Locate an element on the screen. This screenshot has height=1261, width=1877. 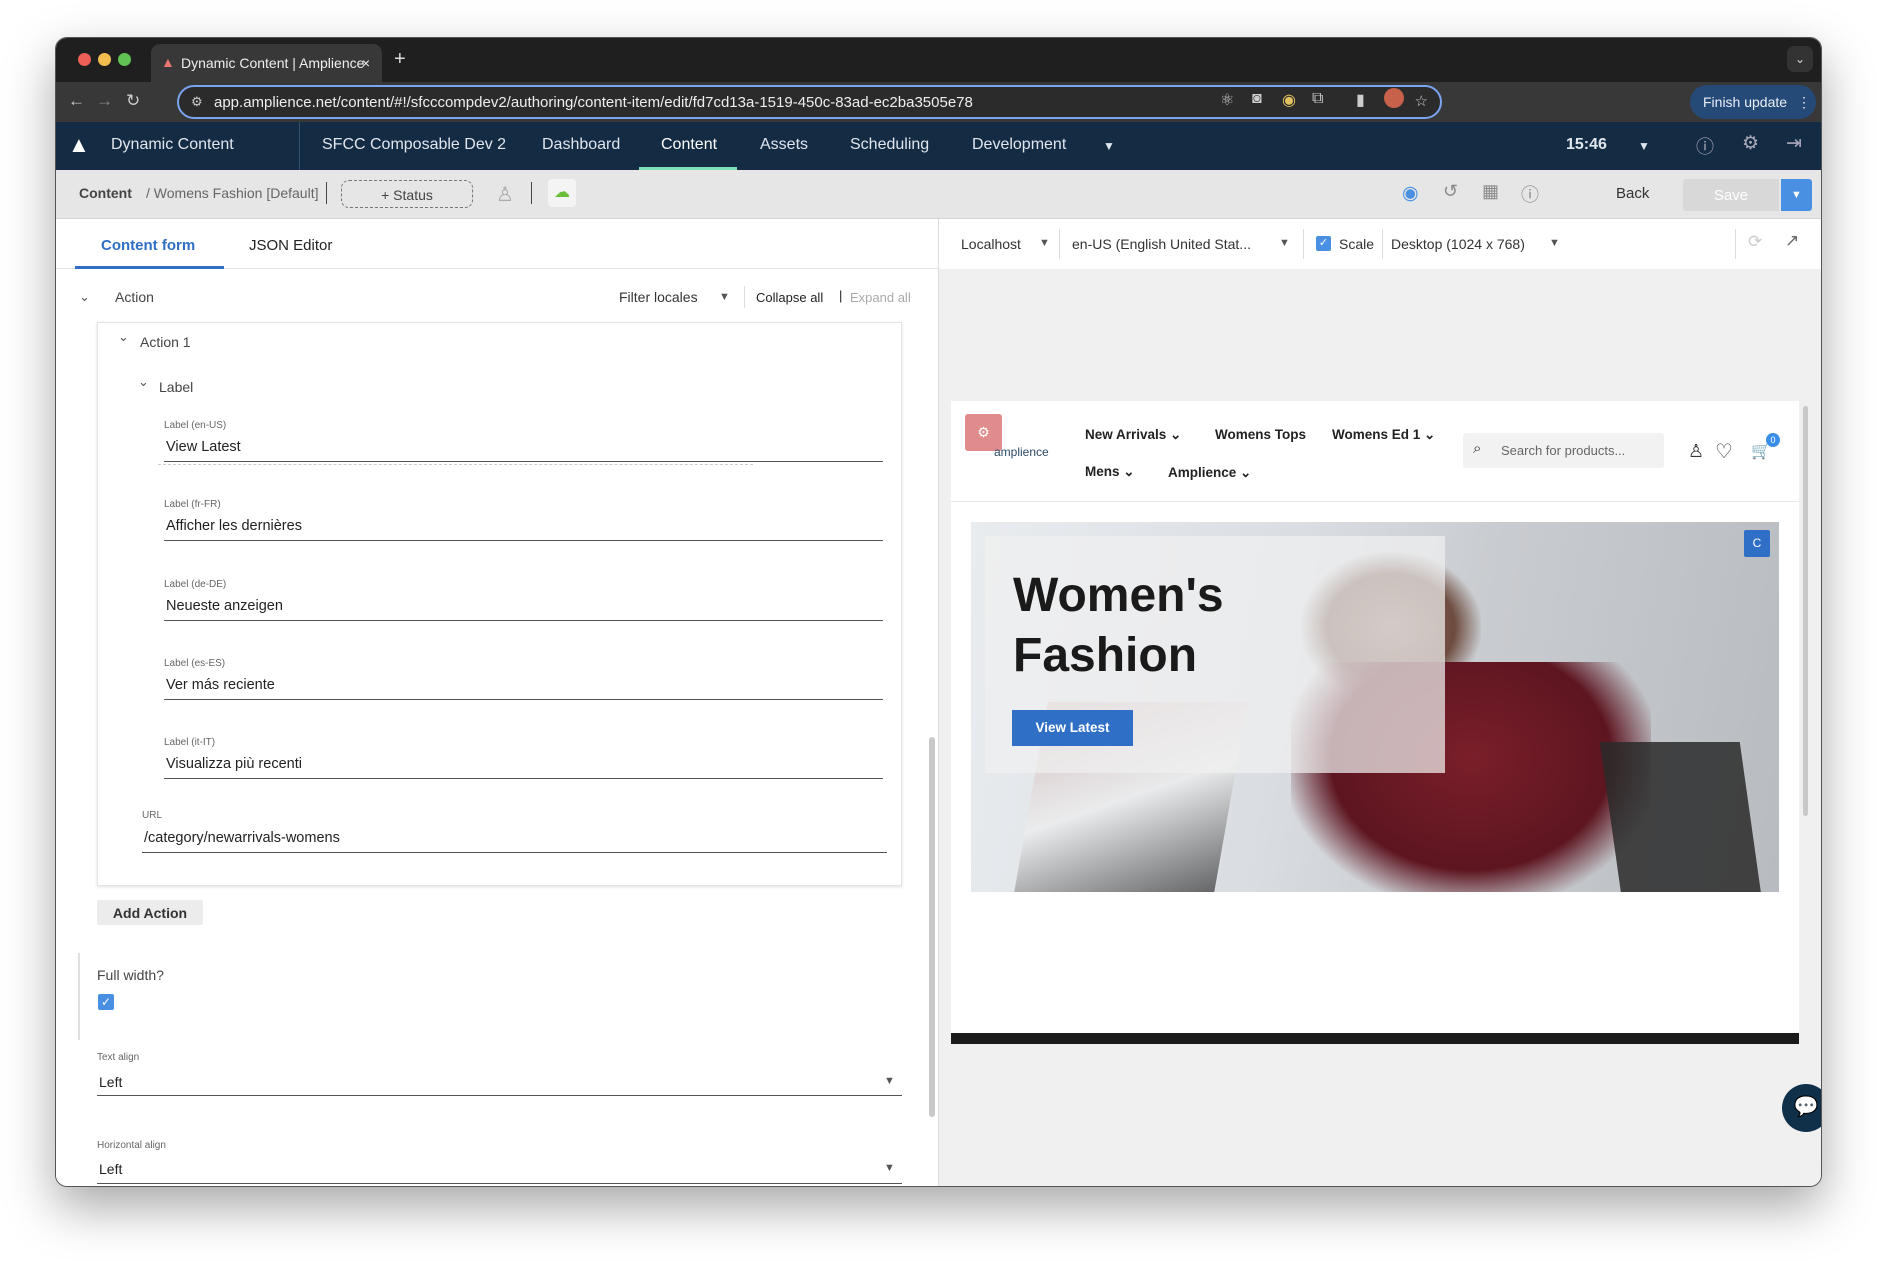
locale-field-value: Afficher les dernières is located at coordinates (523, 526).